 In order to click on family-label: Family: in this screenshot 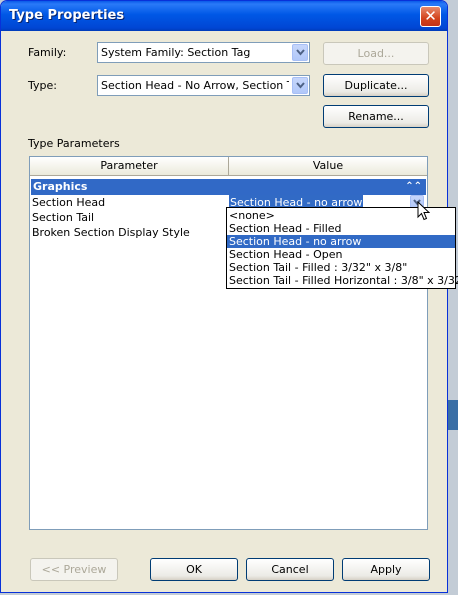, I will do `click(47, 52)`.